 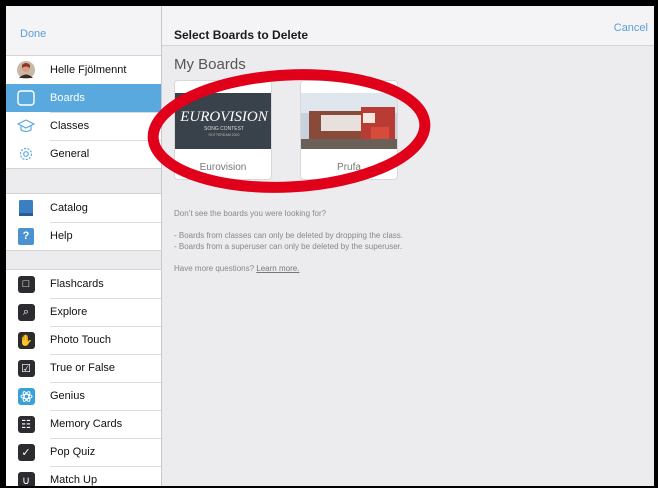 I want to click on board-card-prufa: Prufa, so click(x=349, y=130).